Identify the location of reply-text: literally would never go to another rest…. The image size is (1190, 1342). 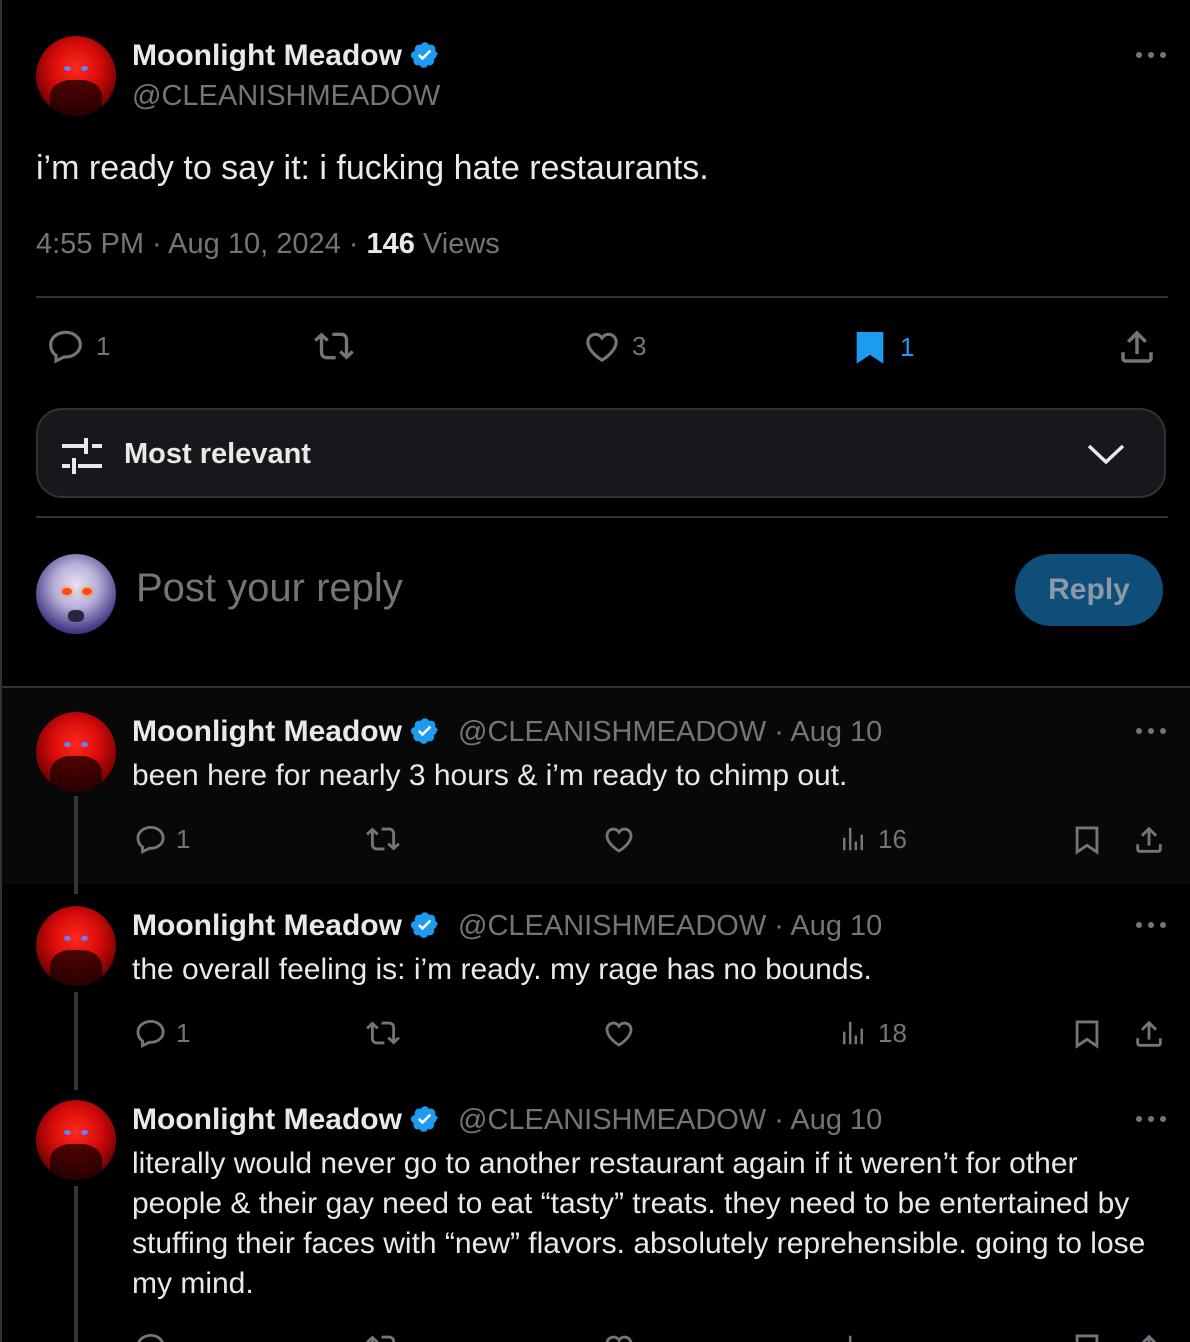
(639, 1223).